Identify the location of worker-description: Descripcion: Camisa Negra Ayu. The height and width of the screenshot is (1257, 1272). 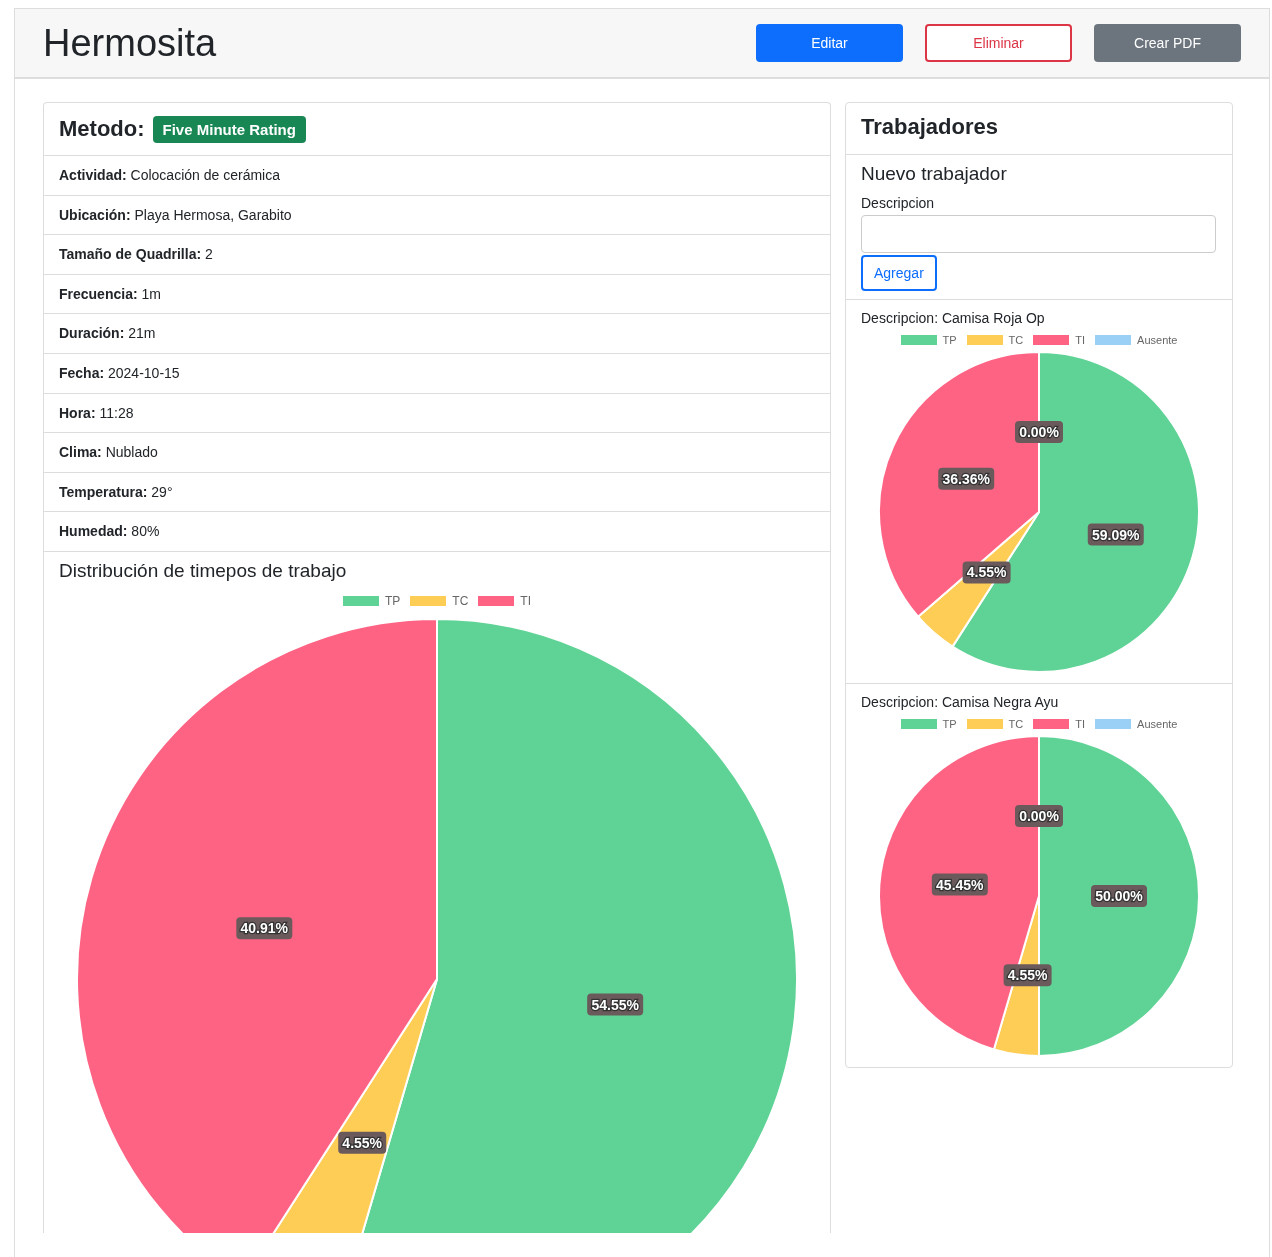
(960, 702).